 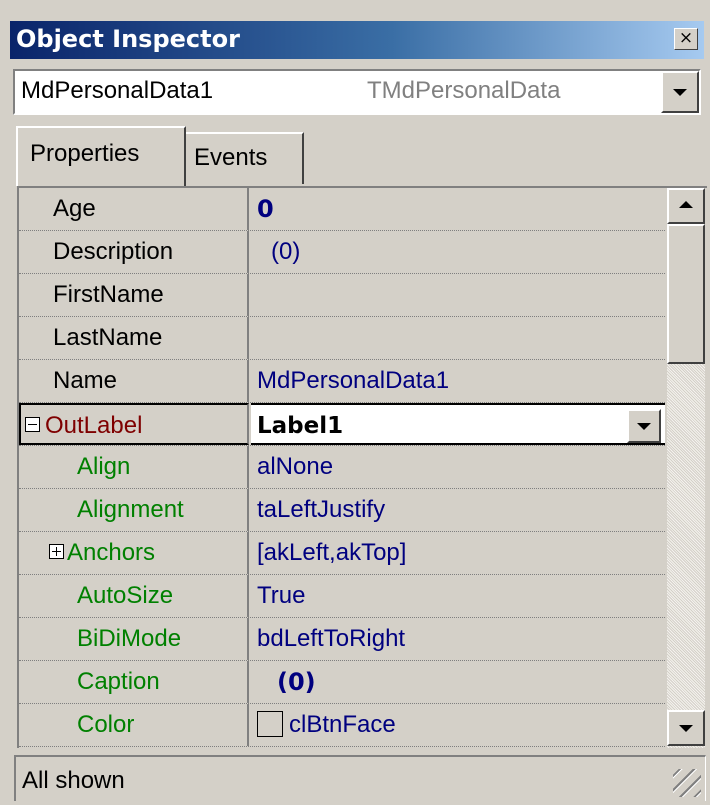 What do you see at coordinates (231, 157) in the screenshot?
I see `tab-events-label: Events` at bounding box center [231, 157].